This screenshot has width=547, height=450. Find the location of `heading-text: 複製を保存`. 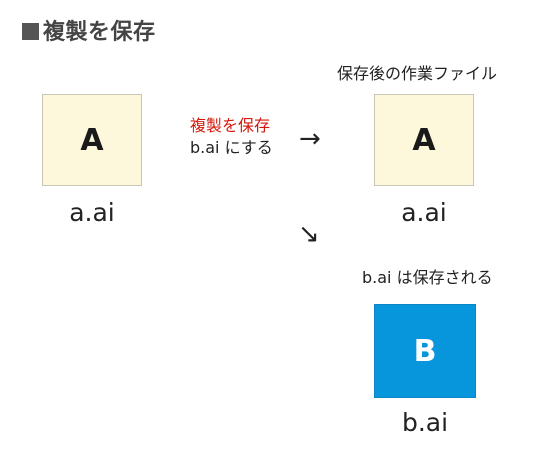

heading-text: 複製を保存 is located at coordinates (99, 32).